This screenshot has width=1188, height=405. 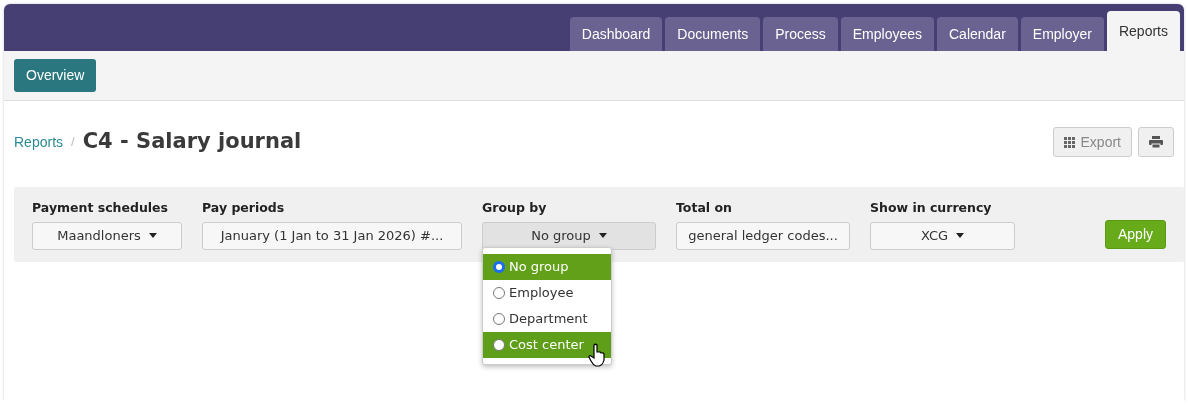 I want to click on printer-icon, so click(x=1156, y=142).